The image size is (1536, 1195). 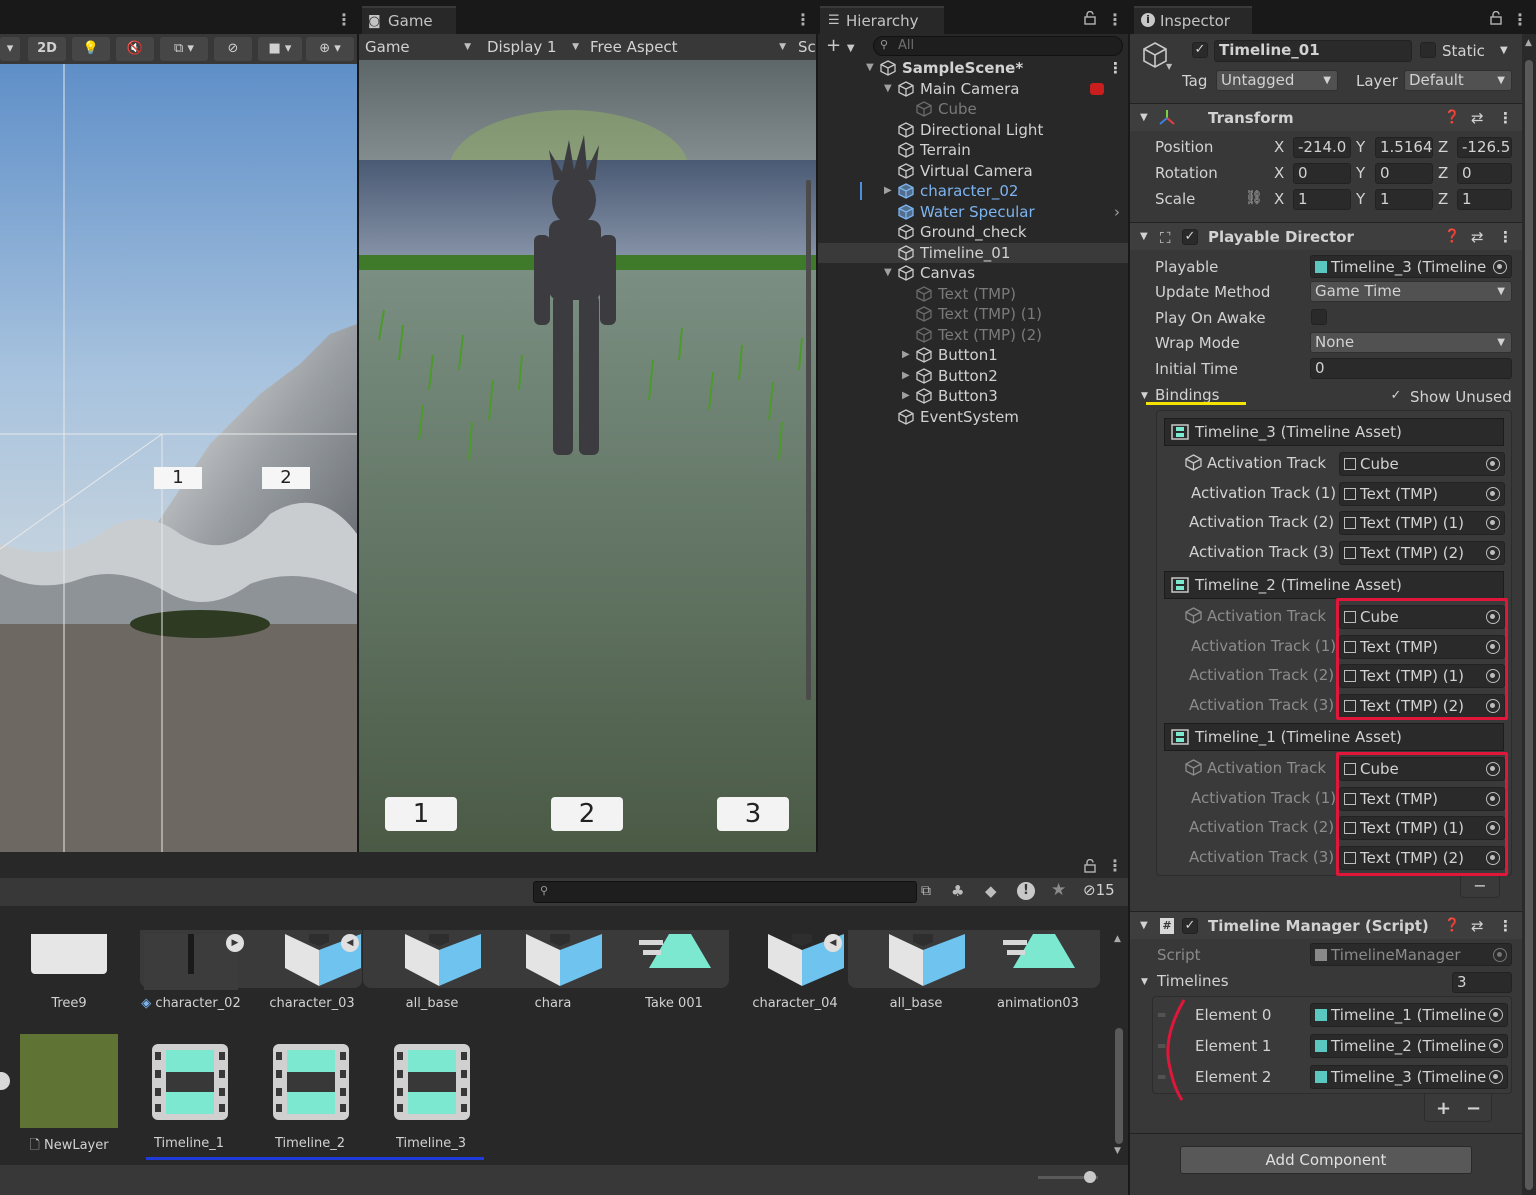 I want to click on active-checkbox: ✓, so click(x=1200, y=50).